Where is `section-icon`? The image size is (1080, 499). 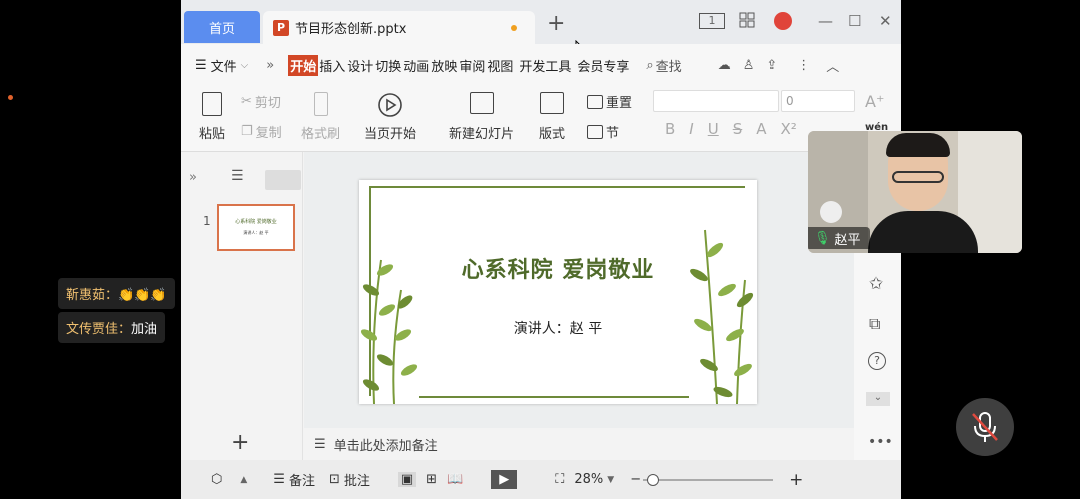
section-icon is located at coordinates (595, 131).